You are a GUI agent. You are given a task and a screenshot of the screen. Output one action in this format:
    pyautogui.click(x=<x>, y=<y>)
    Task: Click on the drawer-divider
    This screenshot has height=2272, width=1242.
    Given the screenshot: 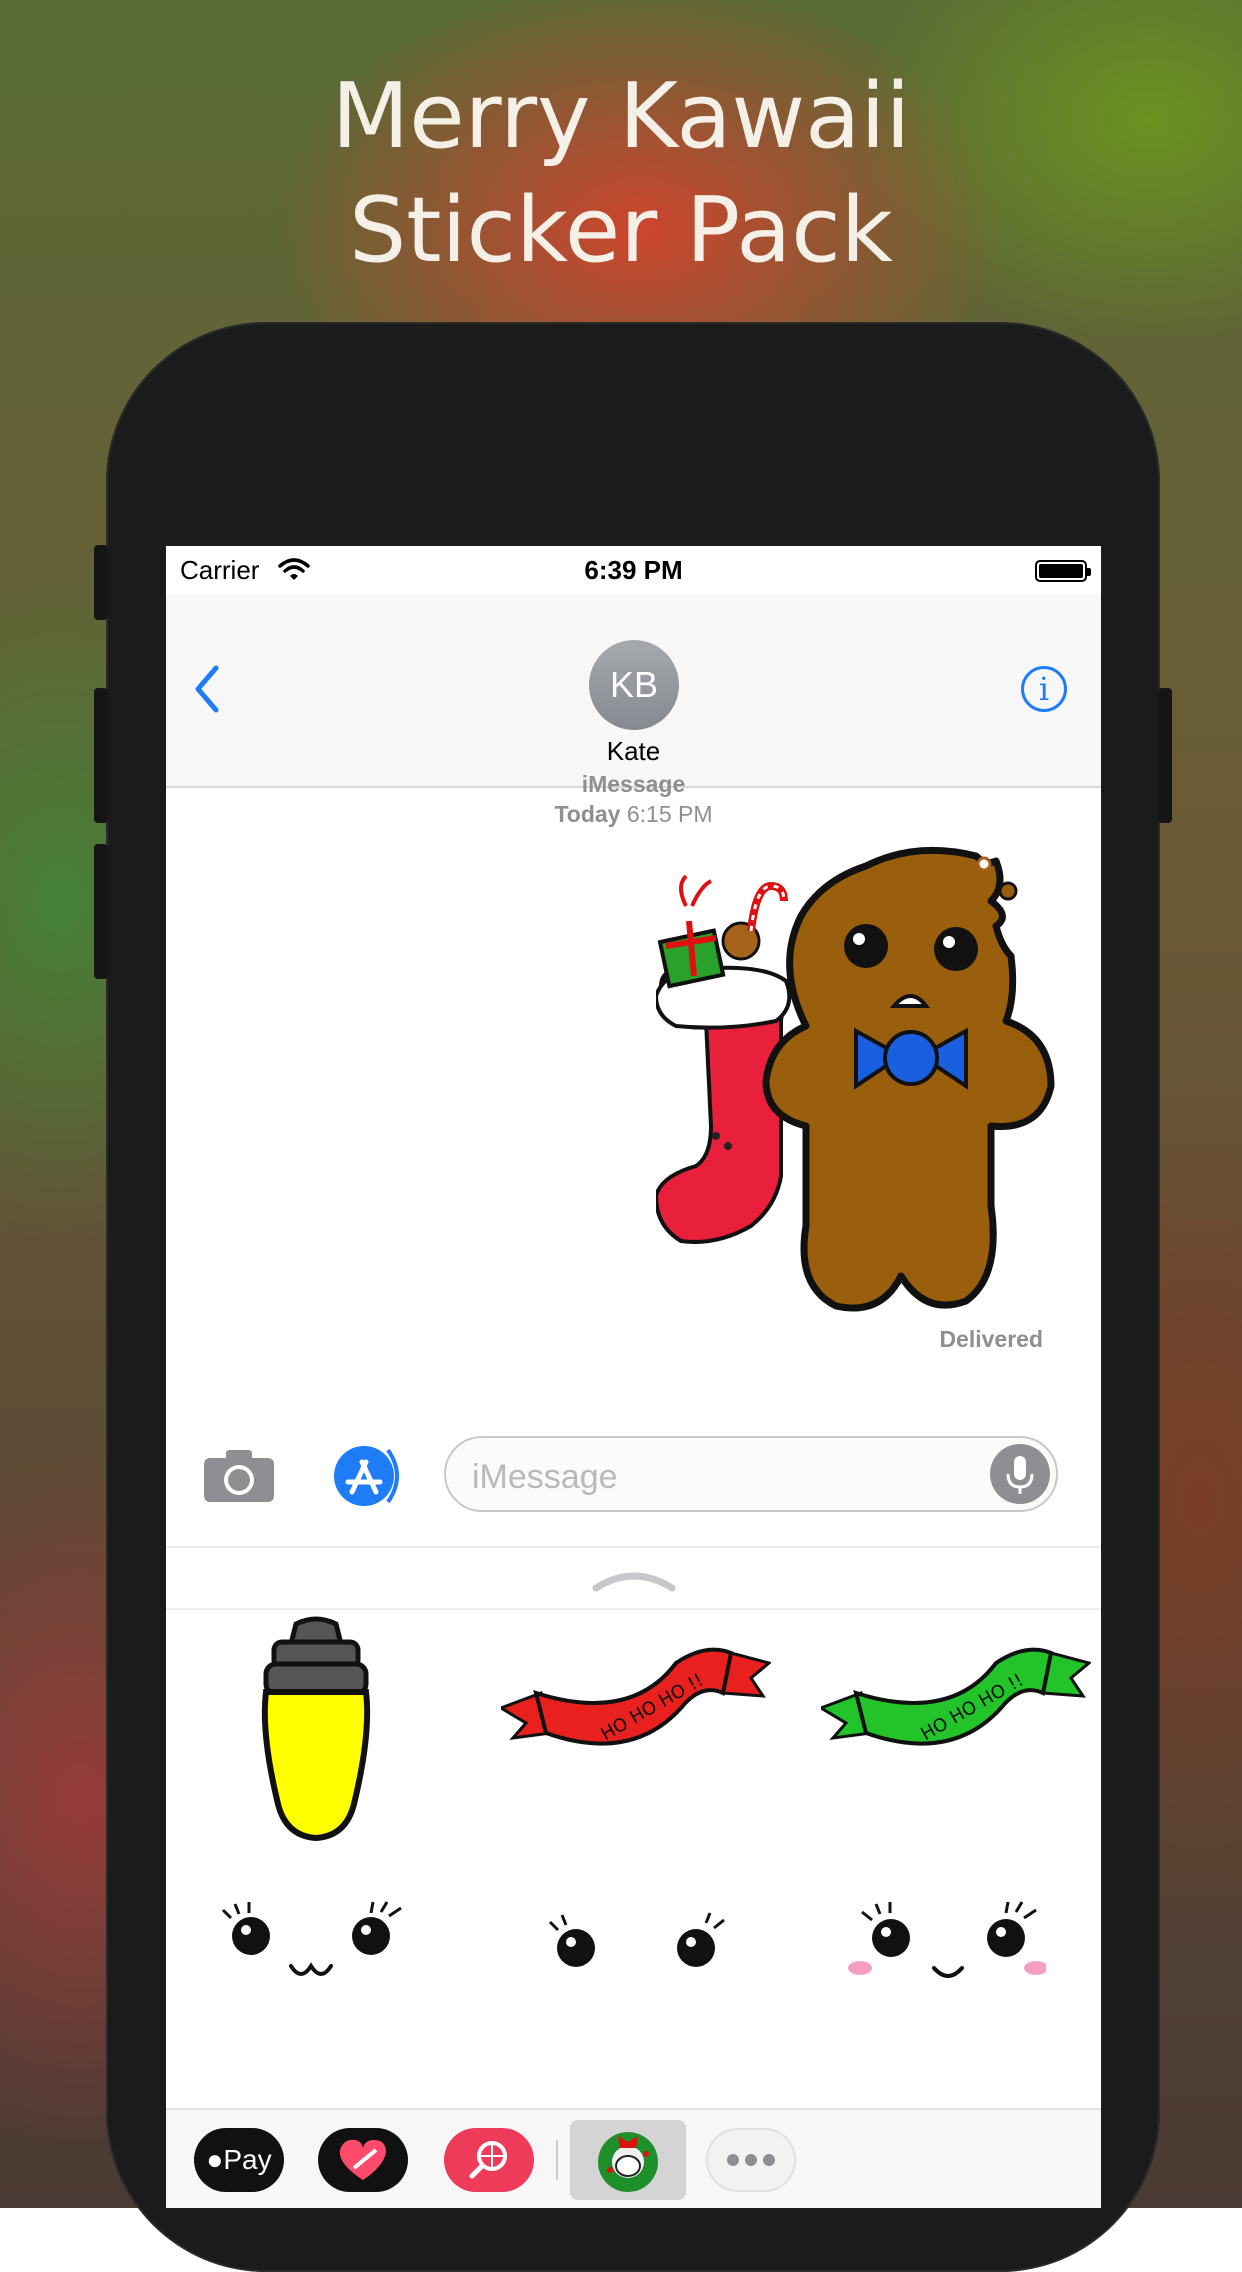 What is the action you would take?
    pyautogui.click(x=633, y=1609)
    